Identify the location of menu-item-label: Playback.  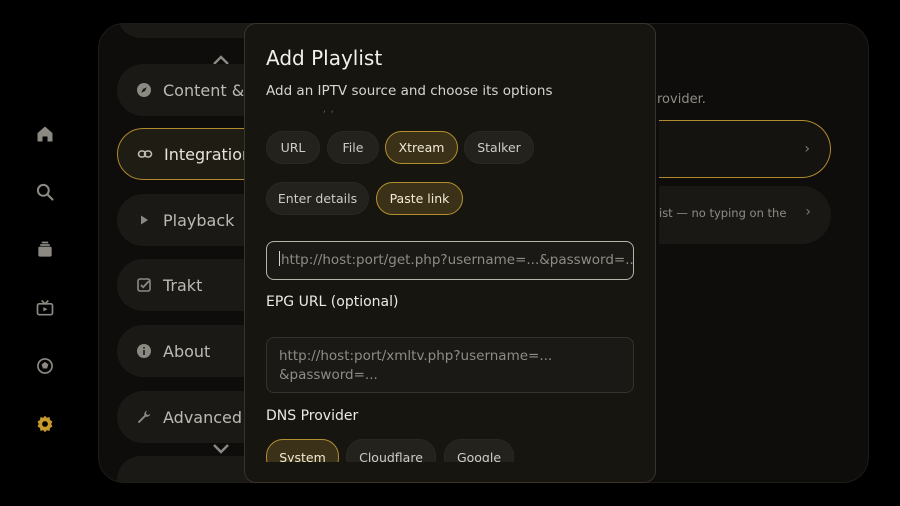
(199, 220).